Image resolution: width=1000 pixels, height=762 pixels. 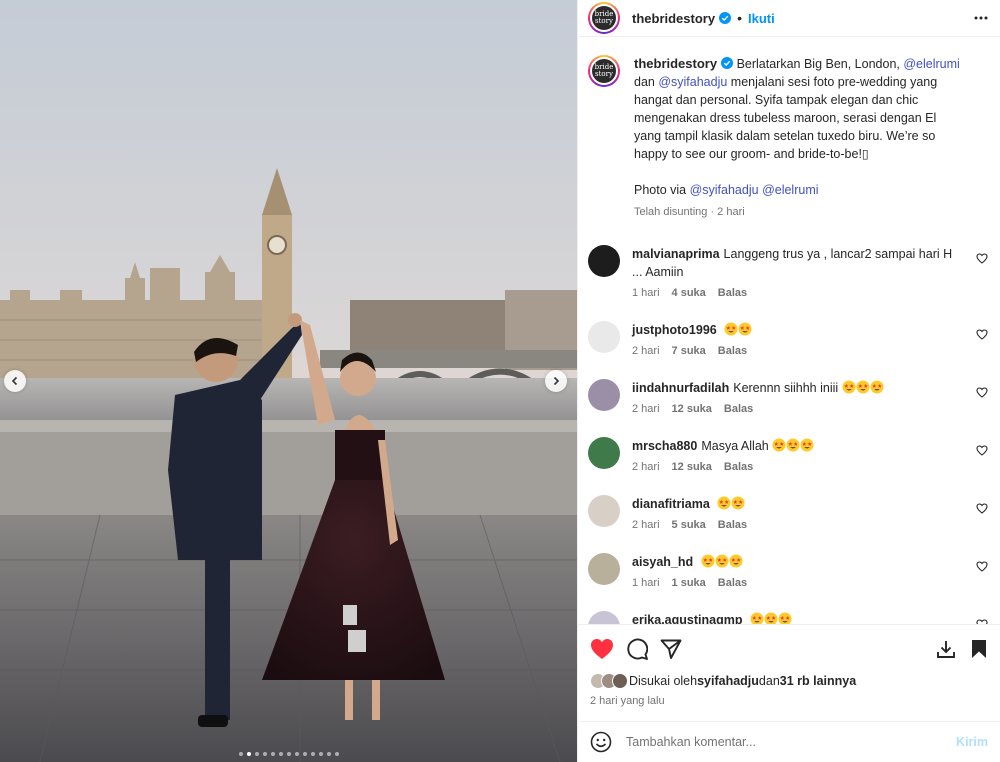 What do you see at coordinates (601, 742) in the screenshot?
I see `emoji-picker-icon` at bounding box center [601, 742].